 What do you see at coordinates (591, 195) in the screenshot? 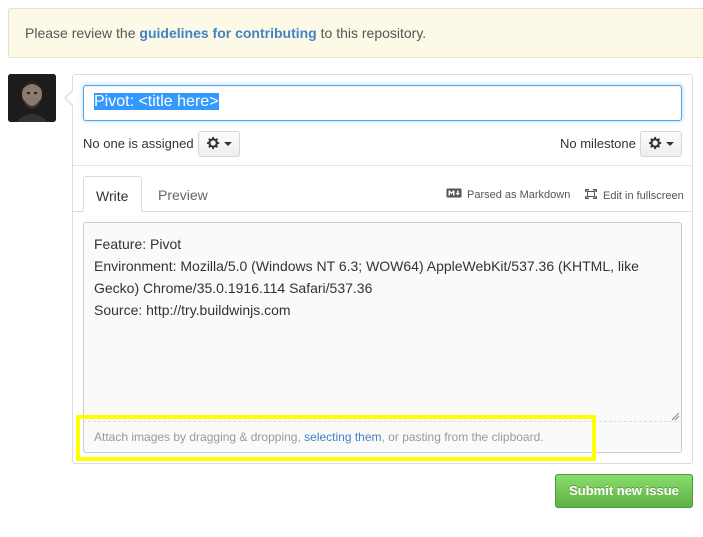
I see `fullscreen-icon` at bounding box center [591, 195].